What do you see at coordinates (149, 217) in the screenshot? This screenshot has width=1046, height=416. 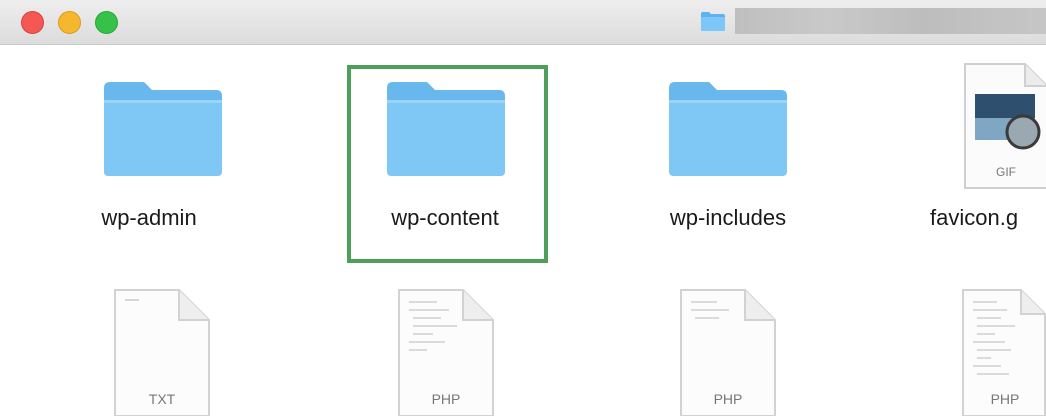 I see `file-name: wp-admin` at bounding box center [149, 217].